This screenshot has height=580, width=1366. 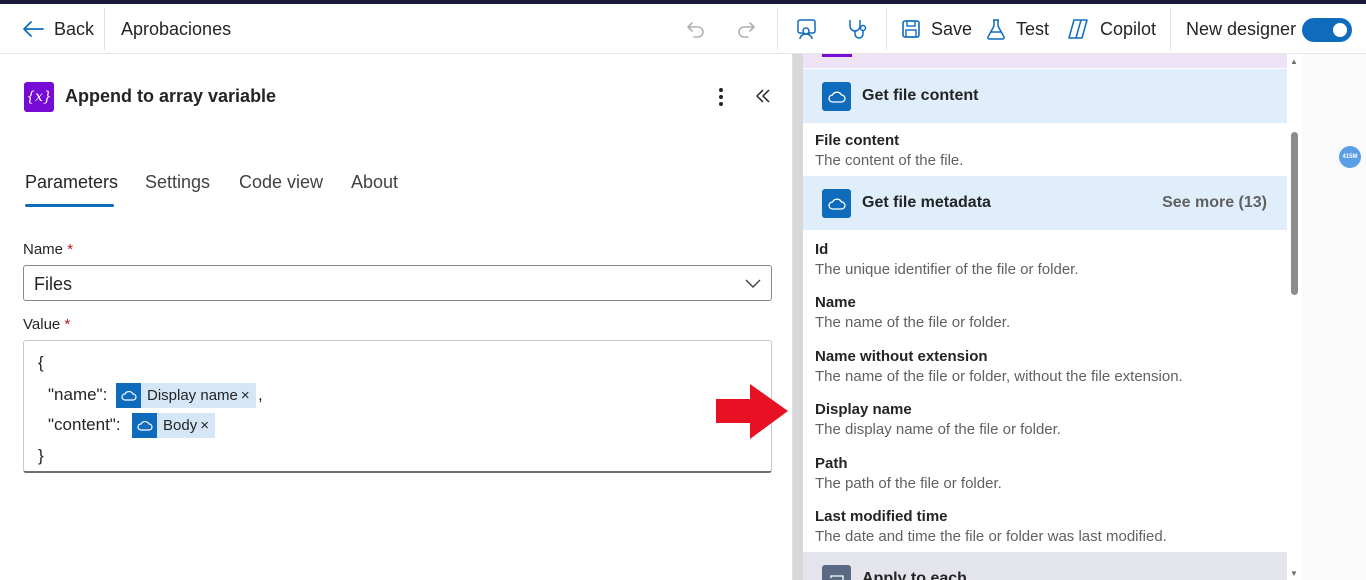 I want to click on tab-settings: Settings, so click(x=177, y=182).